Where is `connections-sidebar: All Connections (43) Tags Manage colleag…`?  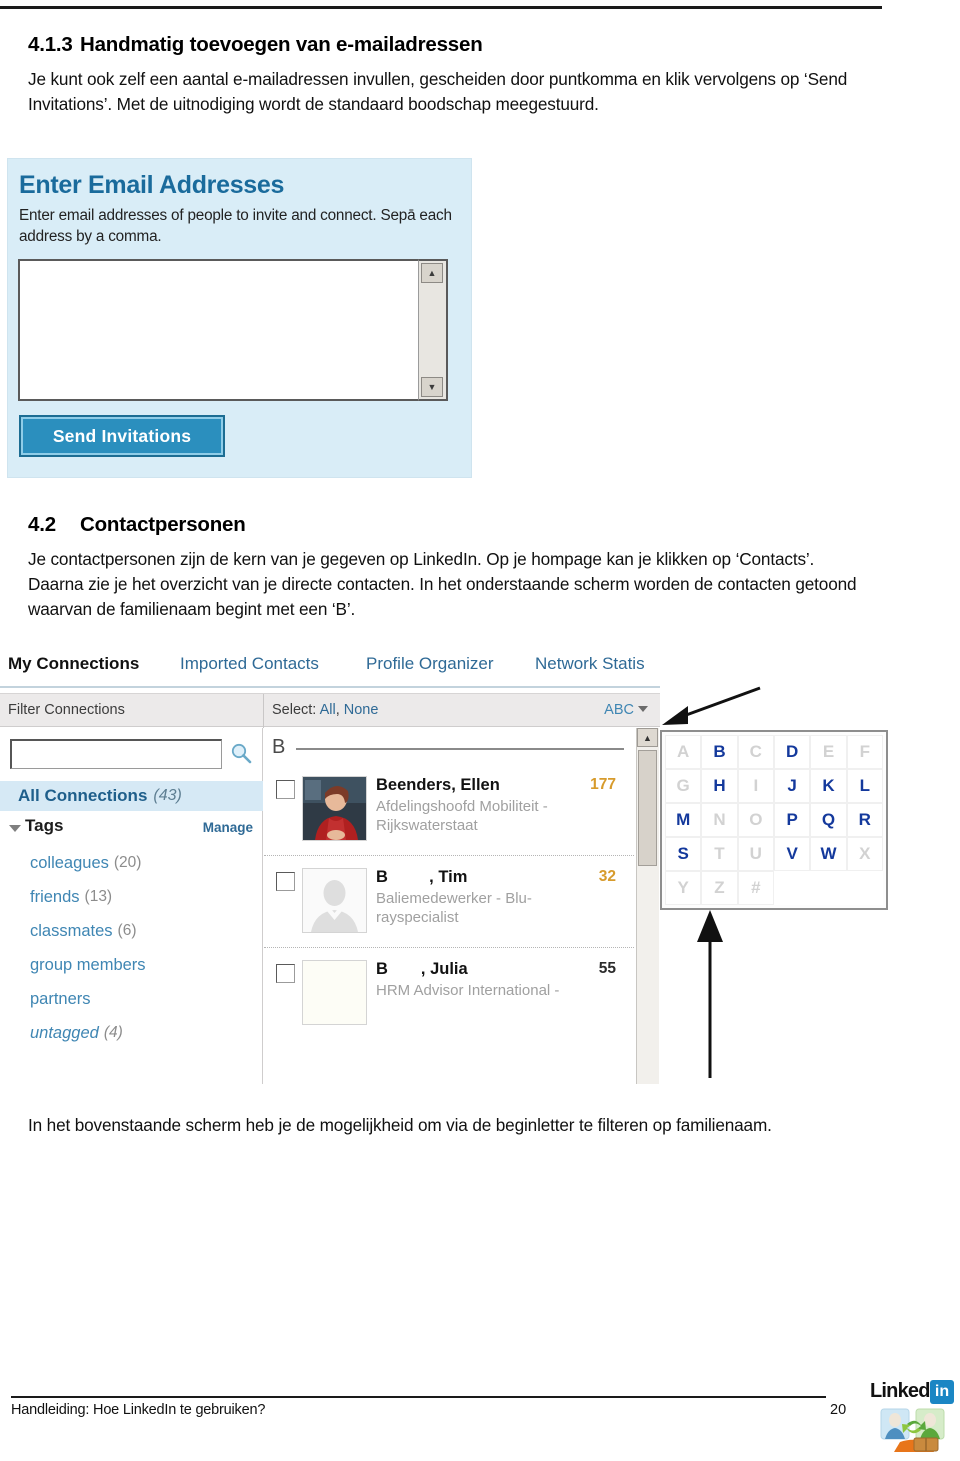
connections-sidebar: All Connections (43) Tags Manage colleag… is located at coordinates (131, 906).